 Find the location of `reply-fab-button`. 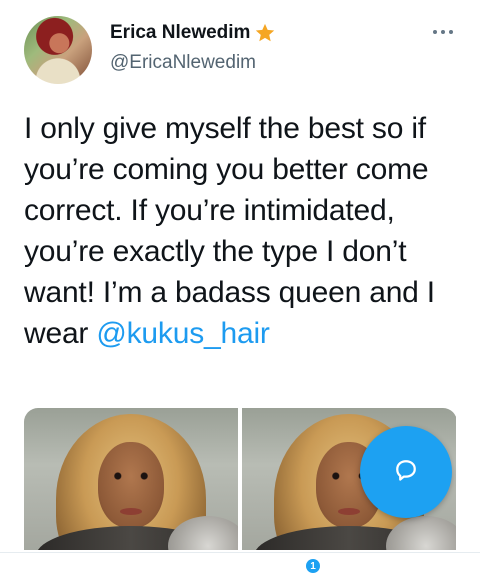

reply-fab-button is located at coordinates (406, 472).